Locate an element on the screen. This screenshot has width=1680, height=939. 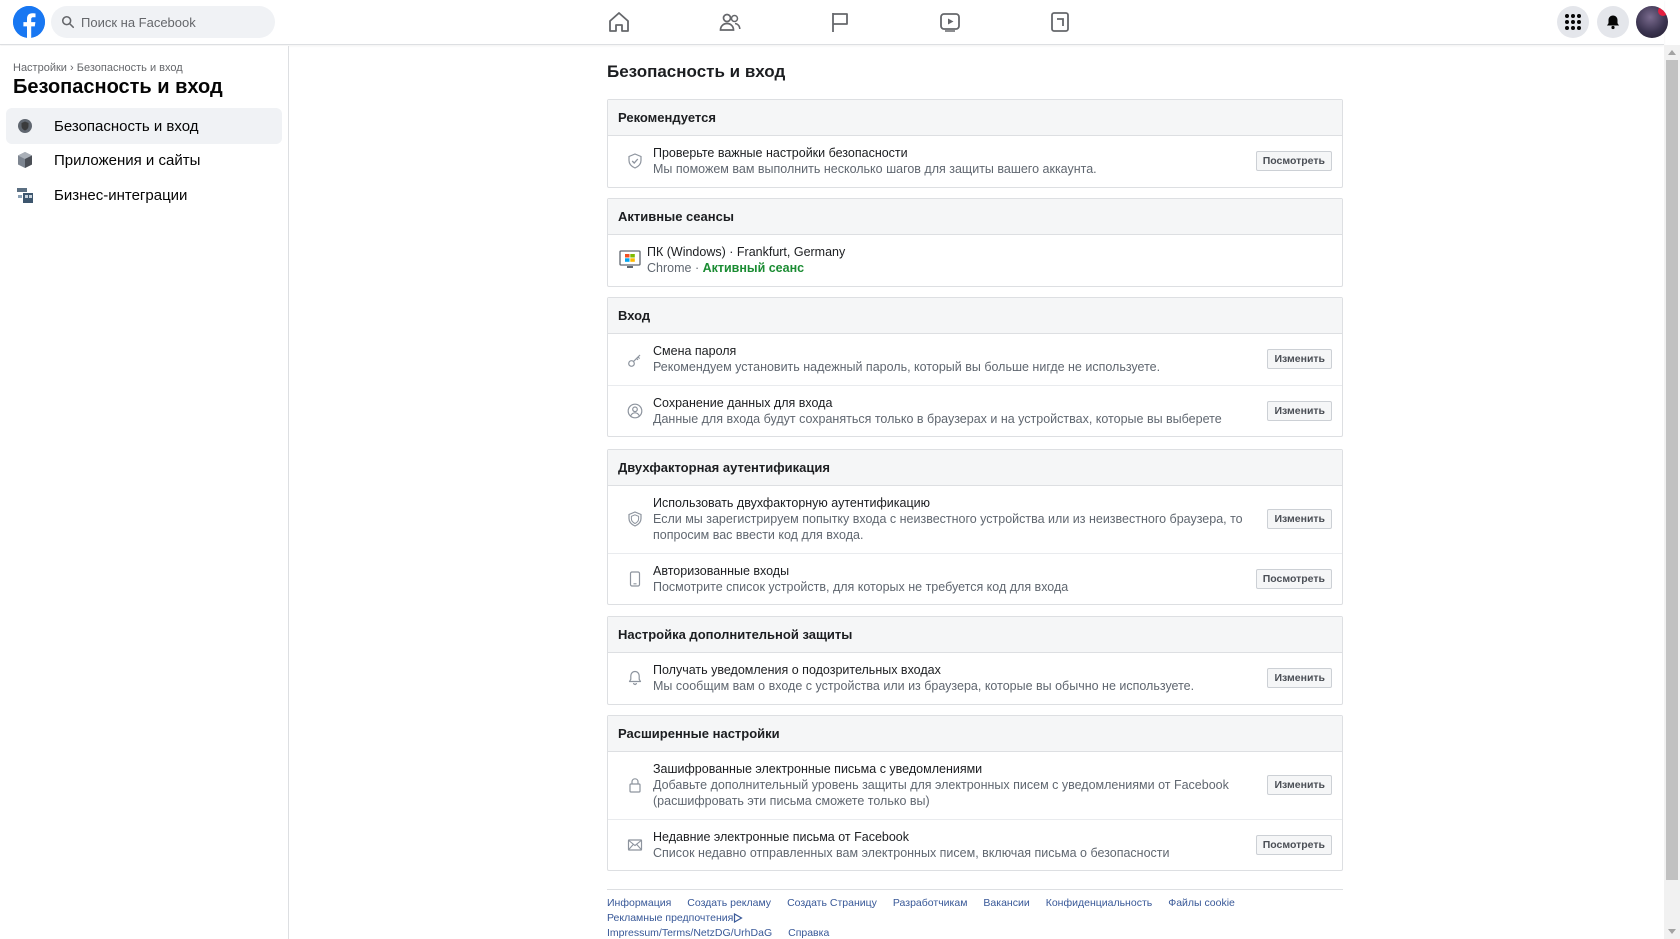
sidebar-item-label: Безопасность и вход is located at coordinates (126, 126).